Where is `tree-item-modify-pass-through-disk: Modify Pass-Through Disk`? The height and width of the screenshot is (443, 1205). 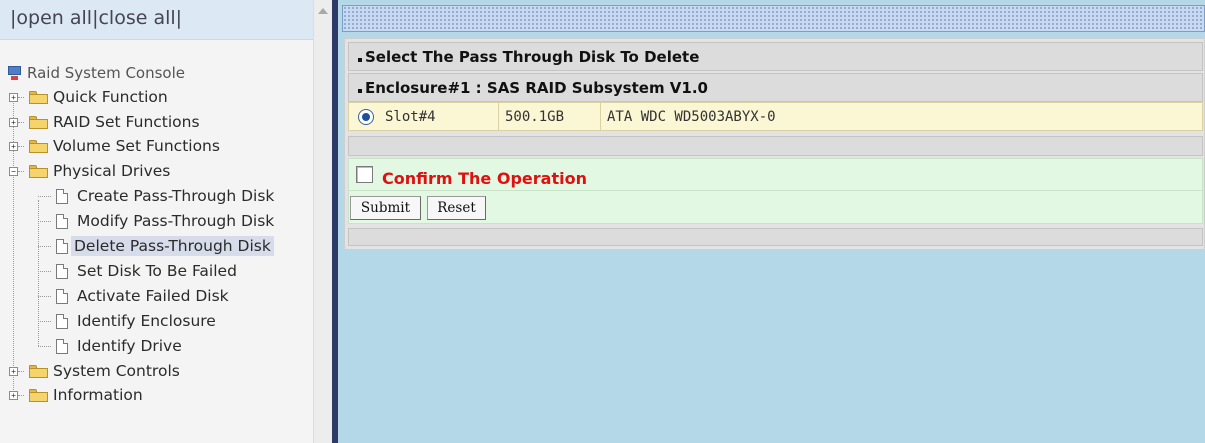 tree-item-modify-pass-through-disk: Modify Pass-Through Disk is located at coordinates (175, 221).